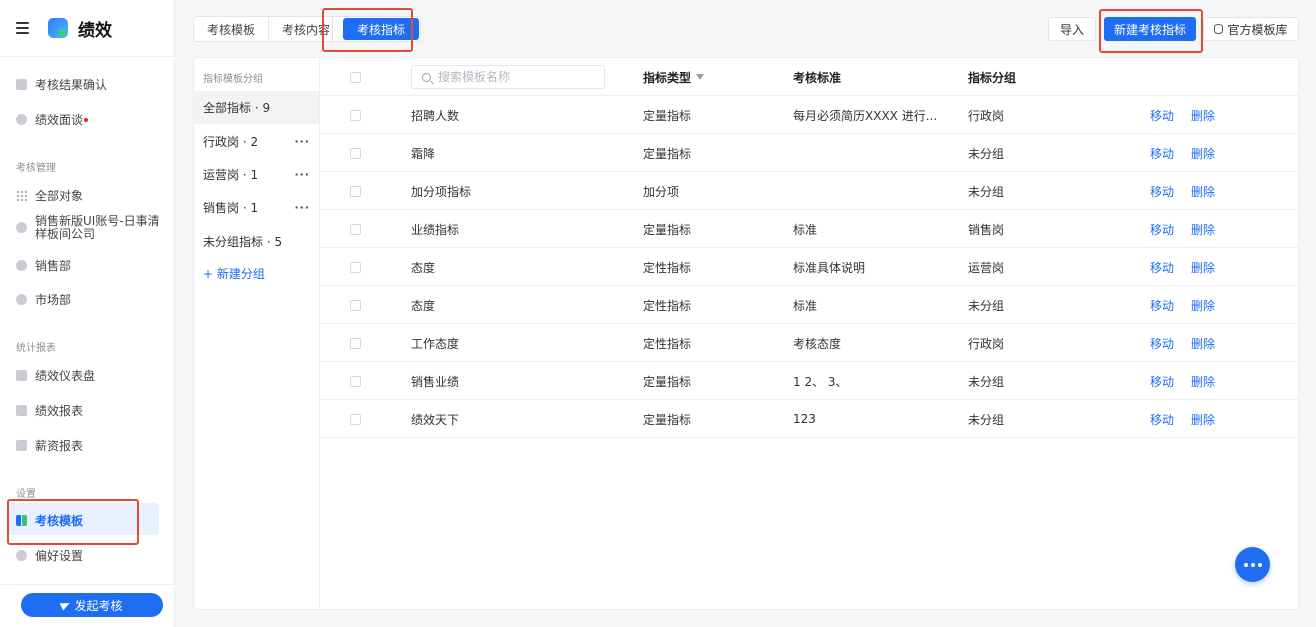 The width and height of the screenshot is (1316, 627). I want to click on table-row: 霜降 定量指标 未分组 移动 删除, so click(809, 153).